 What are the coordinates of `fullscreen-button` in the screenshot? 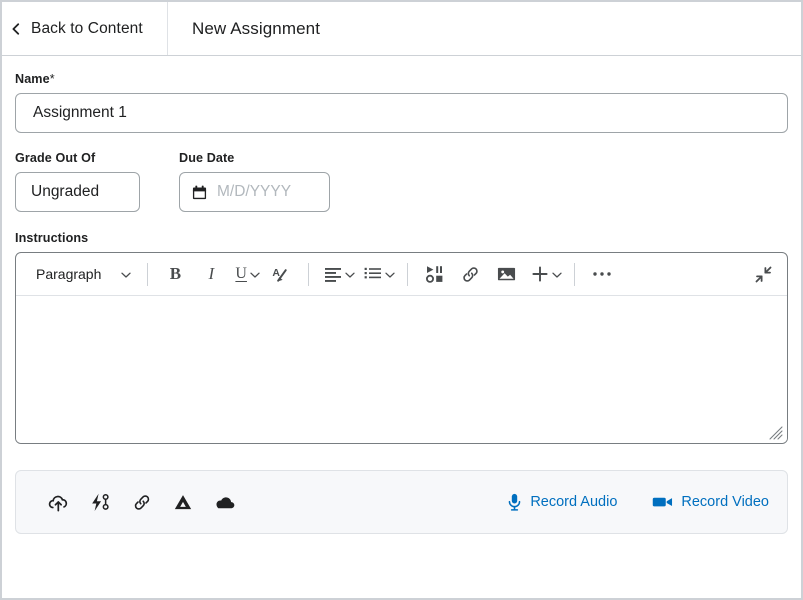 It's located at (763, 274).